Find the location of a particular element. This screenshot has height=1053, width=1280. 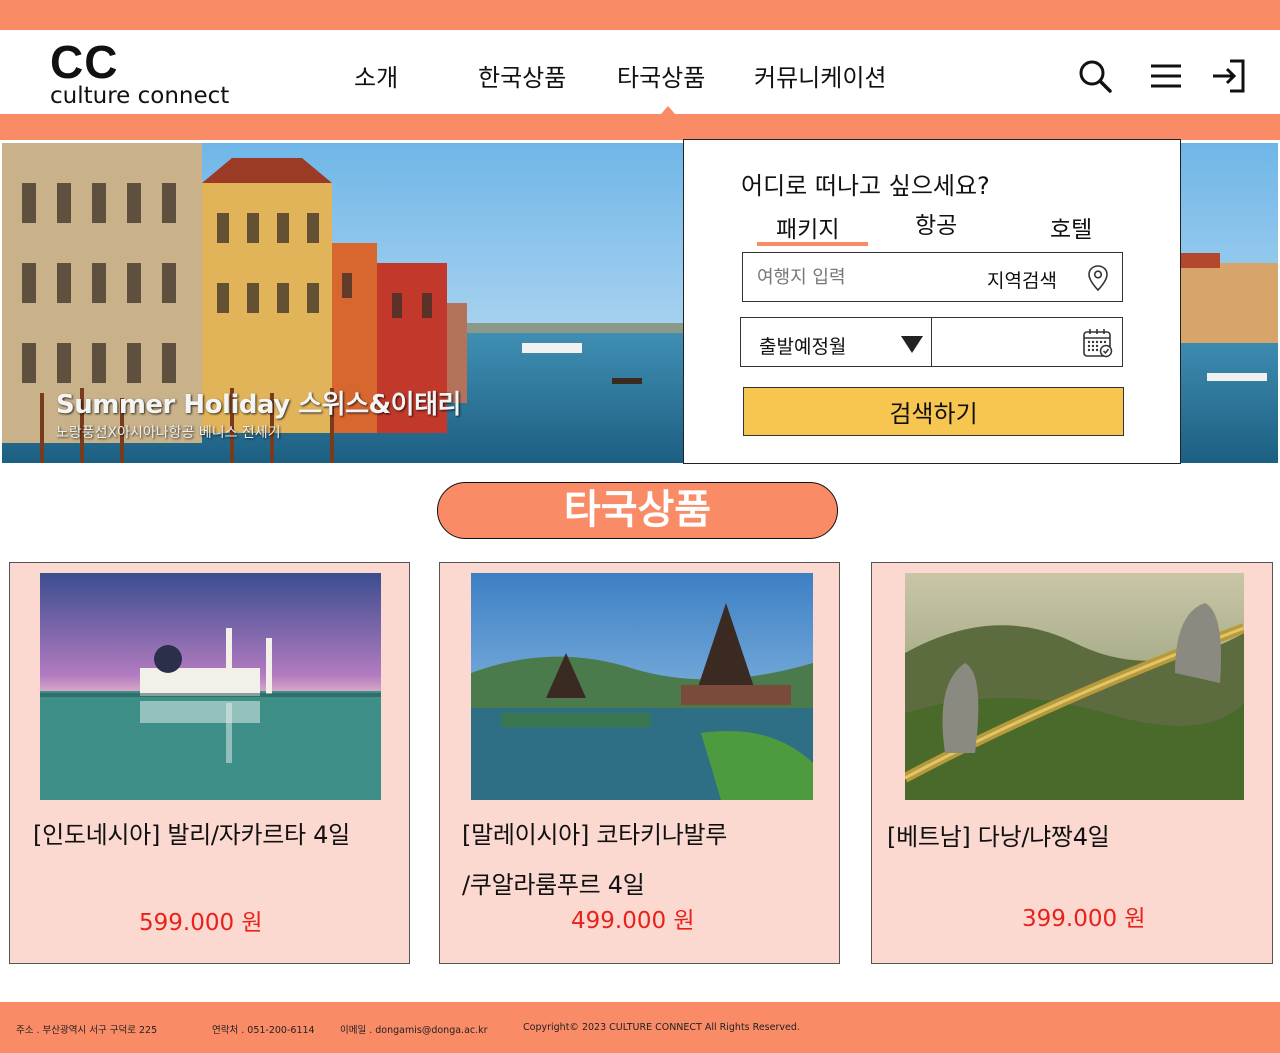

nav-item-intro: 소개 is located at coordinates (376, 75).